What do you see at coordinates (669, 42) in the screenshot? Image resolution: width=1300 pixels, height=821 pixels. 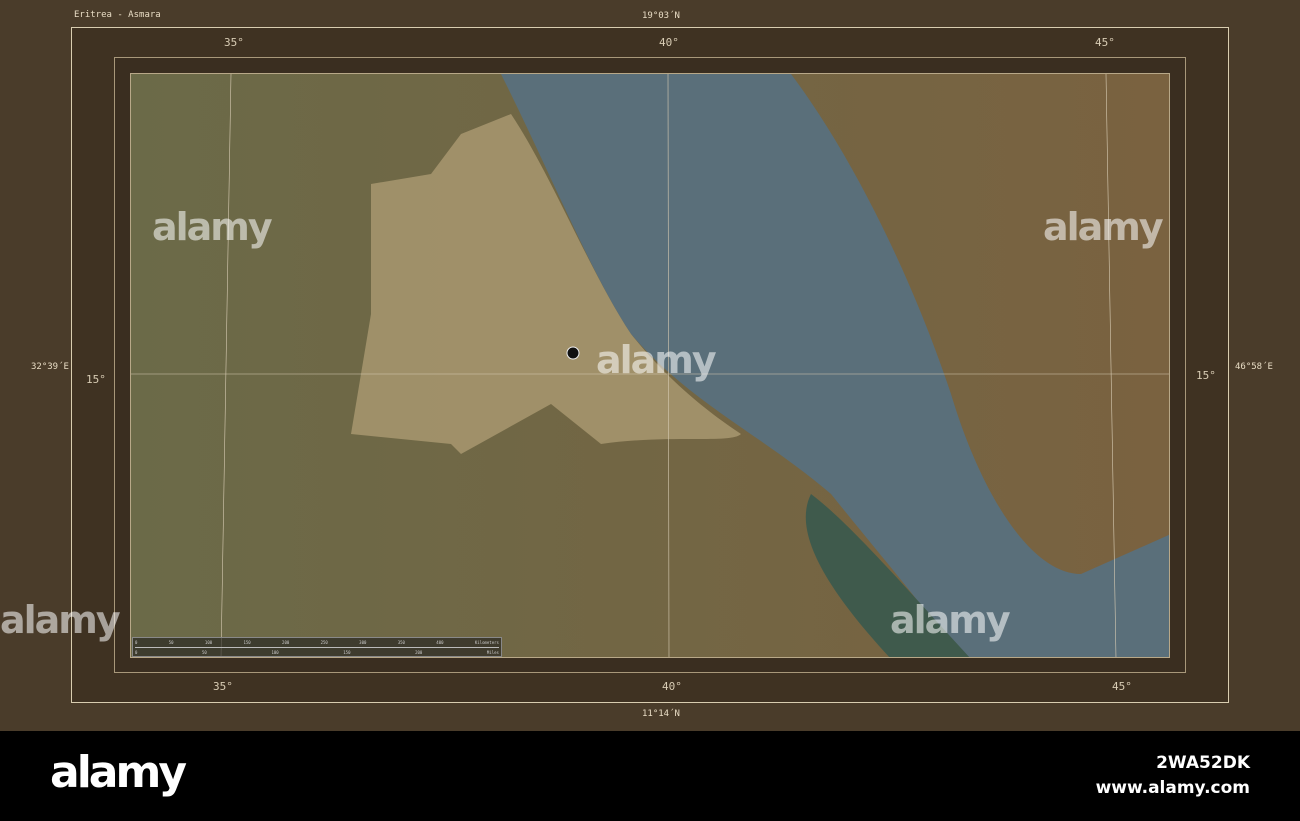 I see `lon-label-top: 40°` at bounding box center [669, 42].